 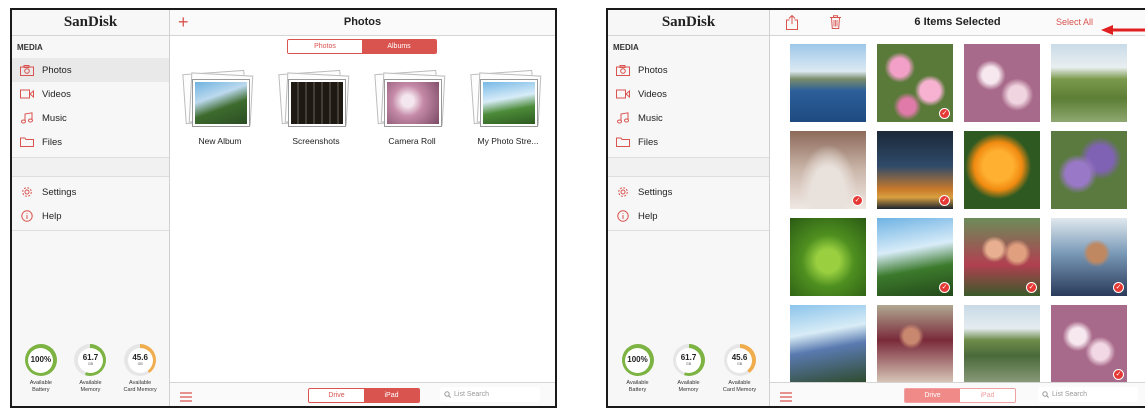 I want to click on select-all-button: Select All, so click(x=1074, y=22).